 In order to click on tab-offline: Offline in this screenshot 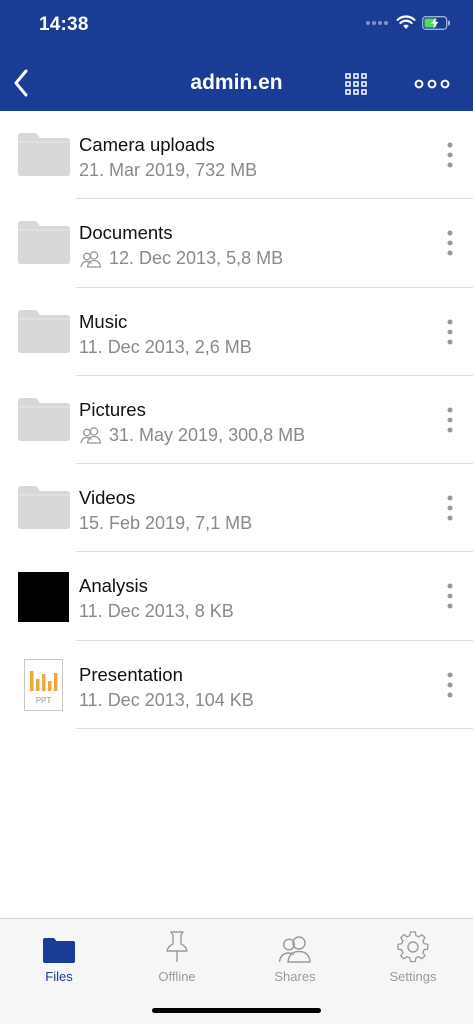, I will do `click(177, 957)`.